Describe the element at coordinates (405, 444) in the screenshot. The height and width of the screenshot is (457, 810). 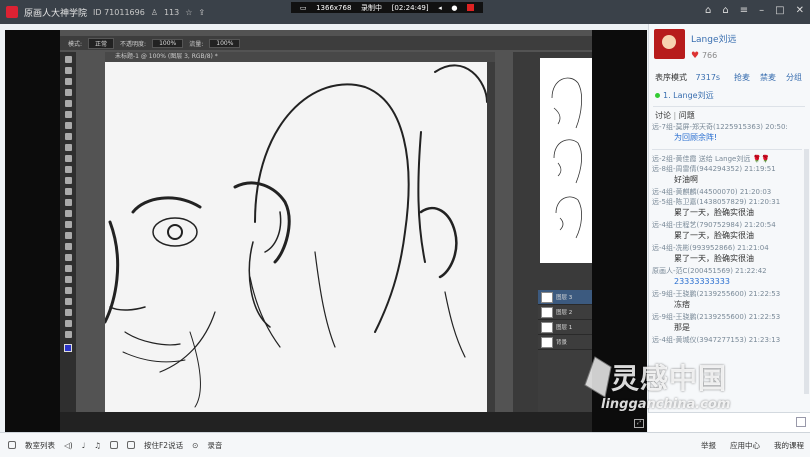
I see `bottom-toolbar: 教室列表 ◁) ♩ ♫ 按住F2说话 ⊙ 录音 举报 应用中心 我的课程` at that location.